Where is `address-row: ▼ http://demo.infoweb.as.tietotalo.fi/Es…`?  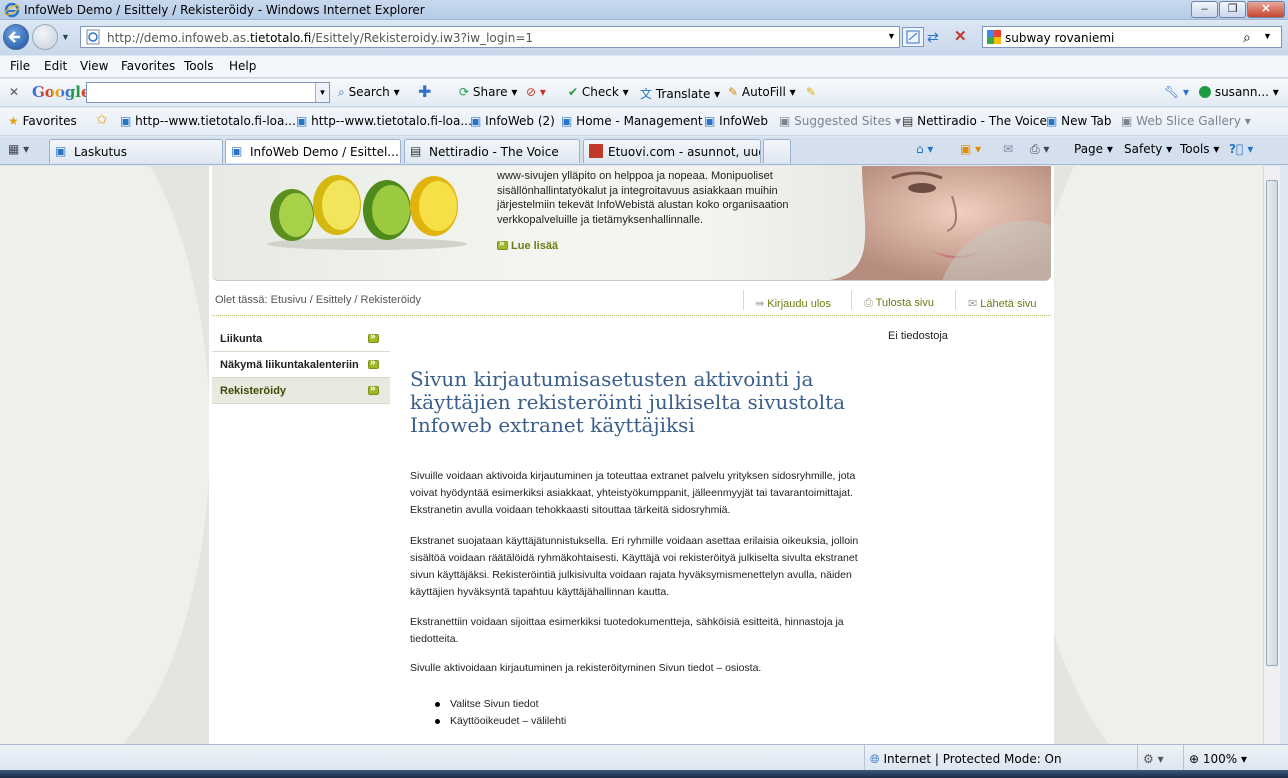
address-row: ▼ http://demo.infoweb.as.tietotalo.fi/Es… is located at coordinates (644, 38).